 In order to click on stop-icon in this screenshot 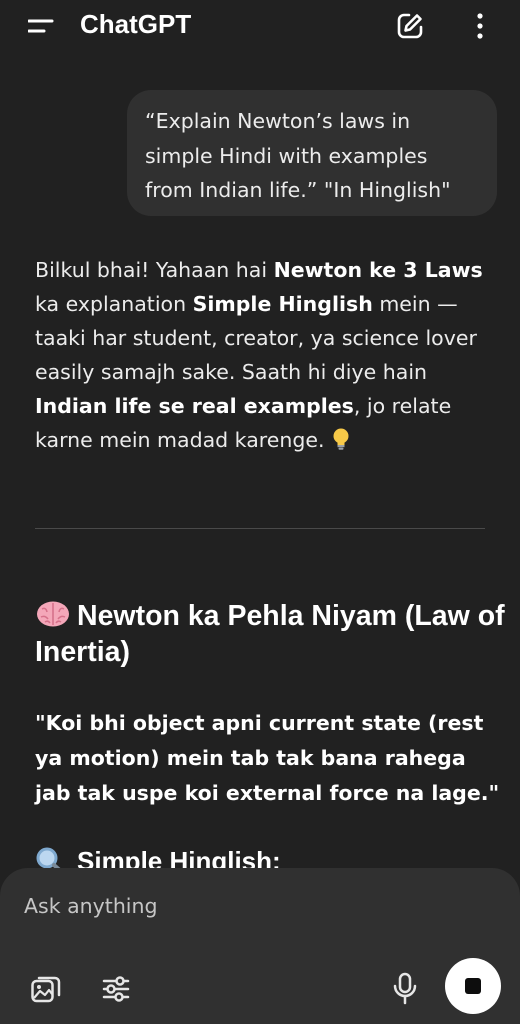, I will do `click(473, 986)`.